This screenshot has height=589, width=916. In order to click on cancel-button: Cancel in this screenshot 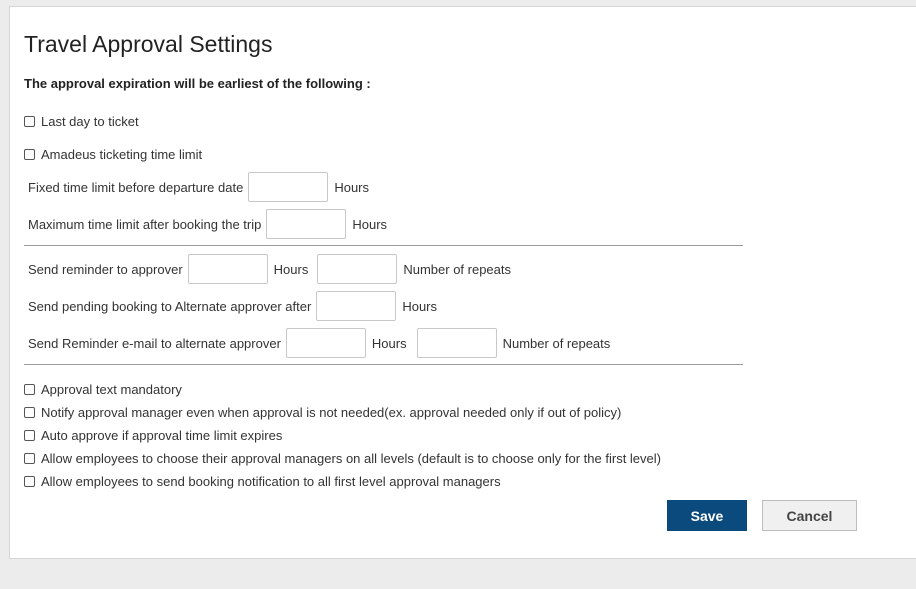, I will do `click(809, 515)`.